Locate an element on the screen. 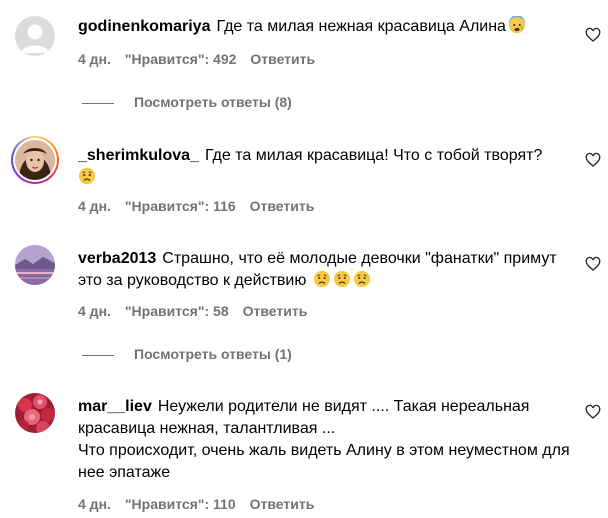 Image resolution: width=608 pixels, height=518 pixels. story-ring is located at coordinates (35, 160).